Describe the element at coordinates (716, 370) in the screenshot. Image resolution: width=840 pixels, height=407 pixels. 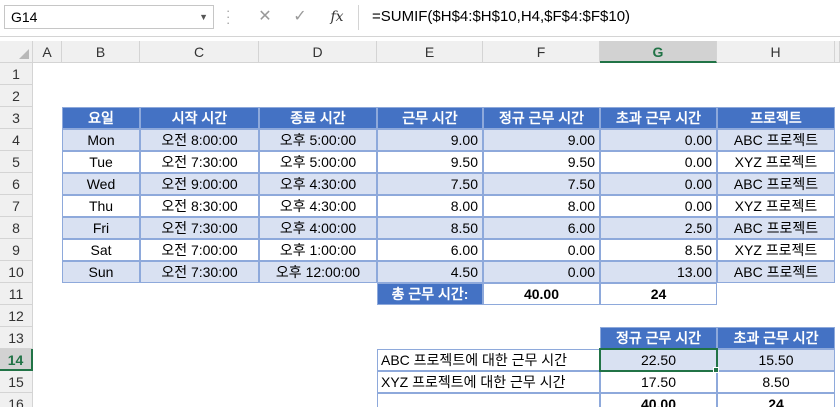
I see `fill-handle` at that location.